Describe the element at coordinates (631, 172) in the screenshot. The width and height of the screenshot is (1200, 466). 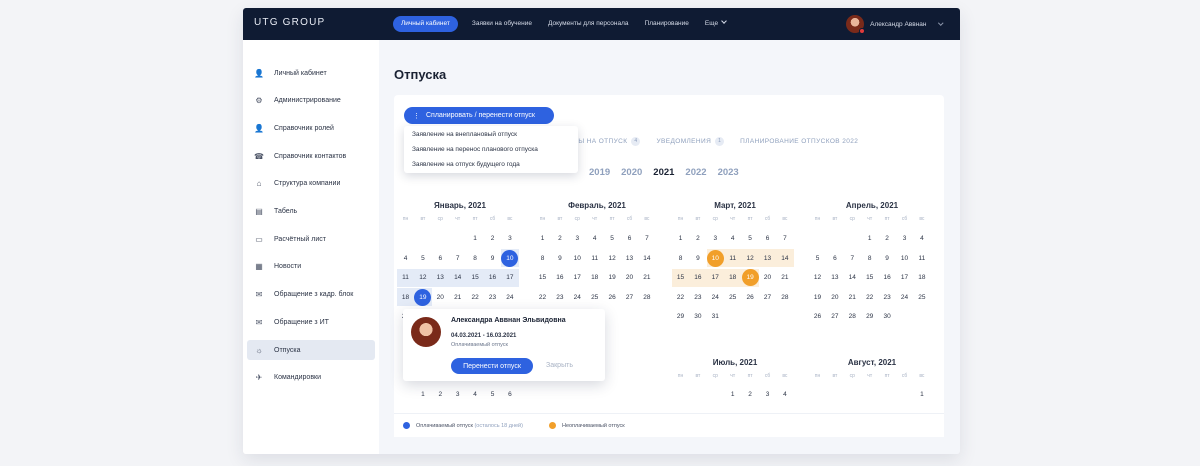
I see `year-option: 2020` at that location.